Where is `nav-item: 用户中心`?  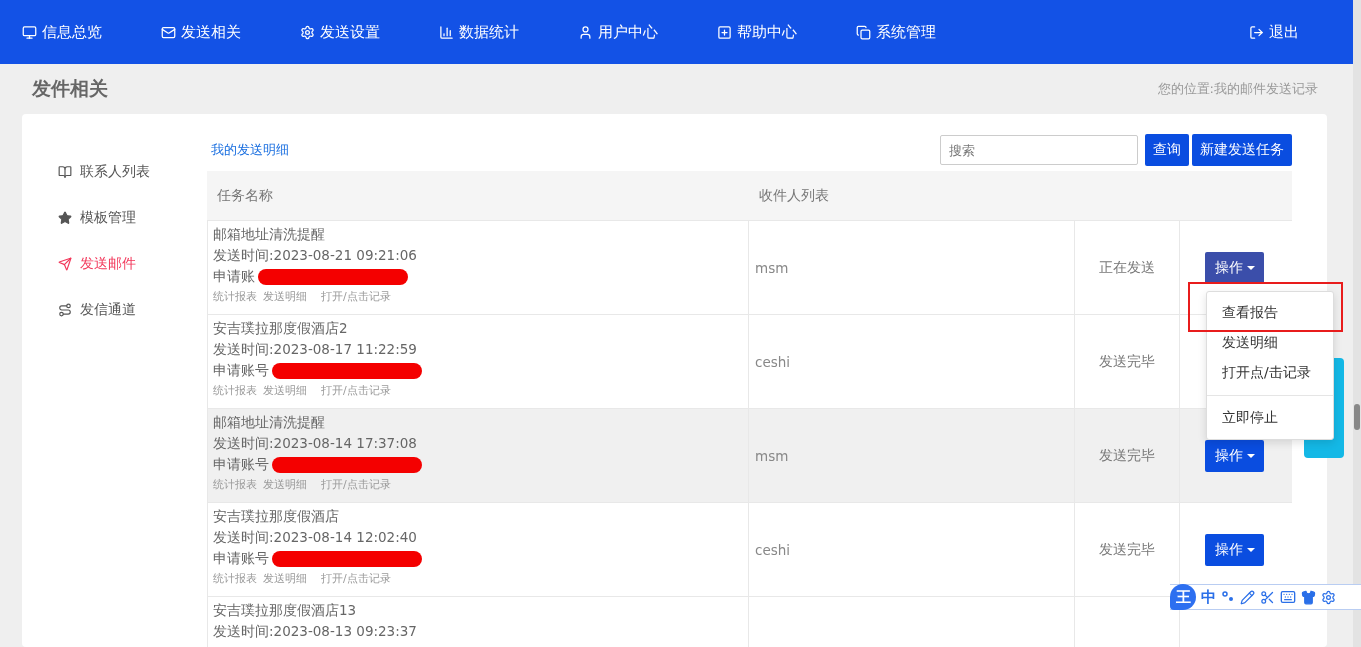 nav-item: 用户中心 is located at coordinates (647, 32).